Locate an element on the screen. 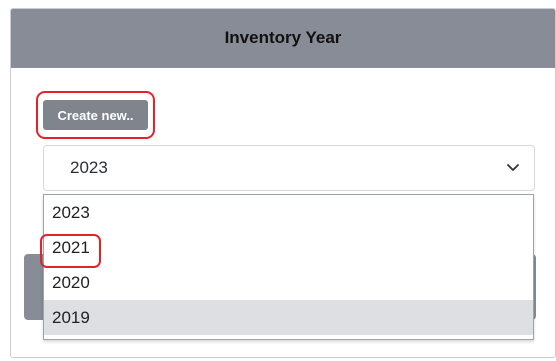 The height and width of the screenshot is (361, 556). create-new-button: Create new.. is located at coordinates (95, 115).